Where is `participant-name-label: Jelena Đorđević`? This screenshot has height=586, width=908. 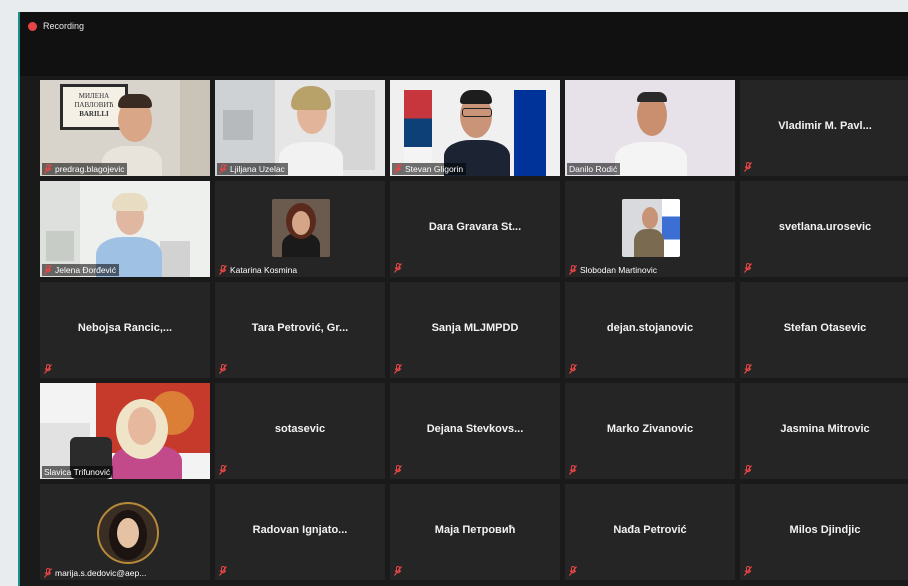
participant-name-label: Jelena Đorđević is located at coordinates (80, 270).